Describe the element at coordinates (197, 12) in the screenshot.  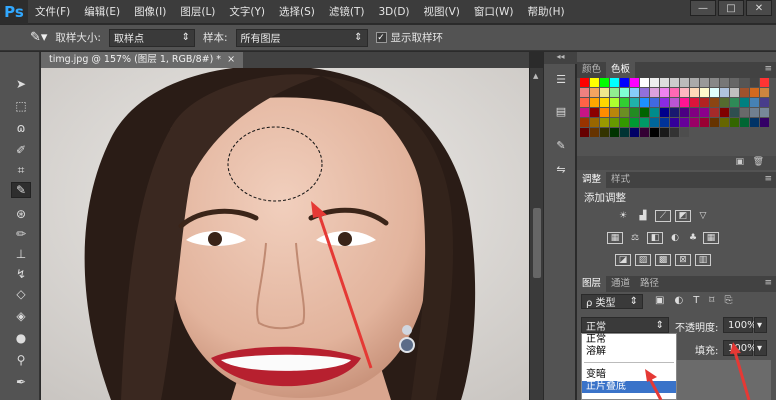
I see `menu-item: 图层(L)` at that location.